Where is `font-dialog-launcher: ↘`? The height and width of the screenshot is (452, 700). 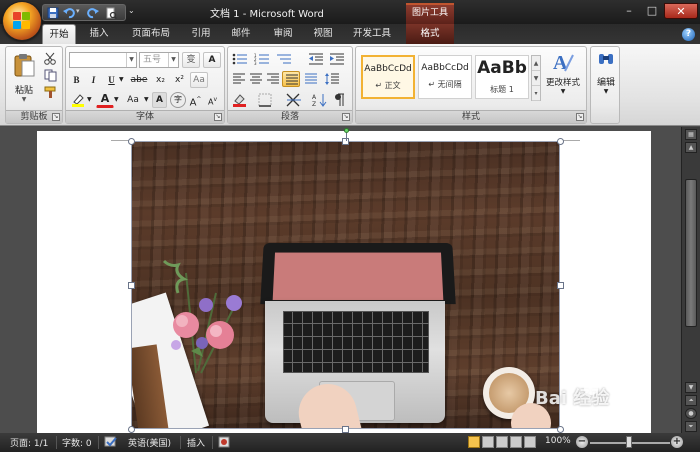 font-dialog-launcher: ↘ is located at coordinates (218, 117).